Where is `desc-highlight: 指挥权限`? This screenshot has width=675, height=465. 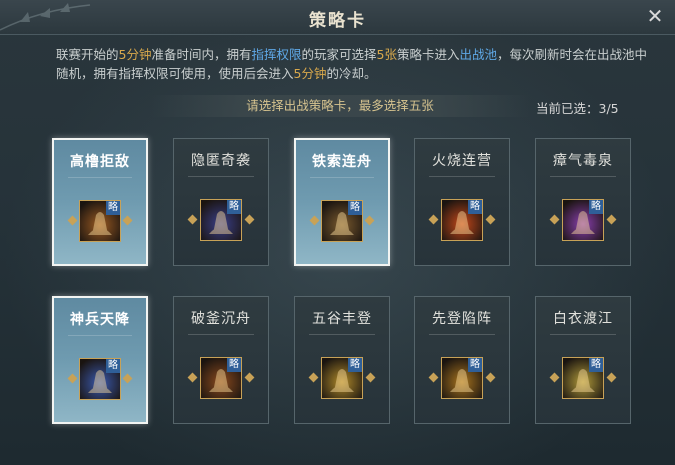
desc-highlight: 指挥权限 is located at coordinates (276, 54).